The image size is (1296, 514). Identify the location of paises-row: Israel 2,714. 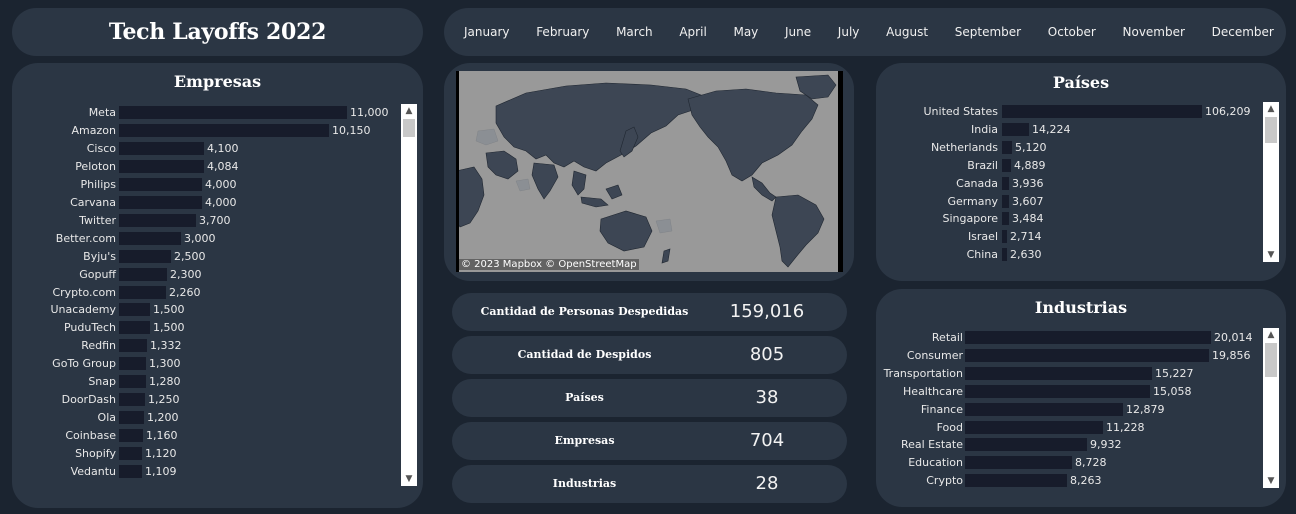
(1069, 237).